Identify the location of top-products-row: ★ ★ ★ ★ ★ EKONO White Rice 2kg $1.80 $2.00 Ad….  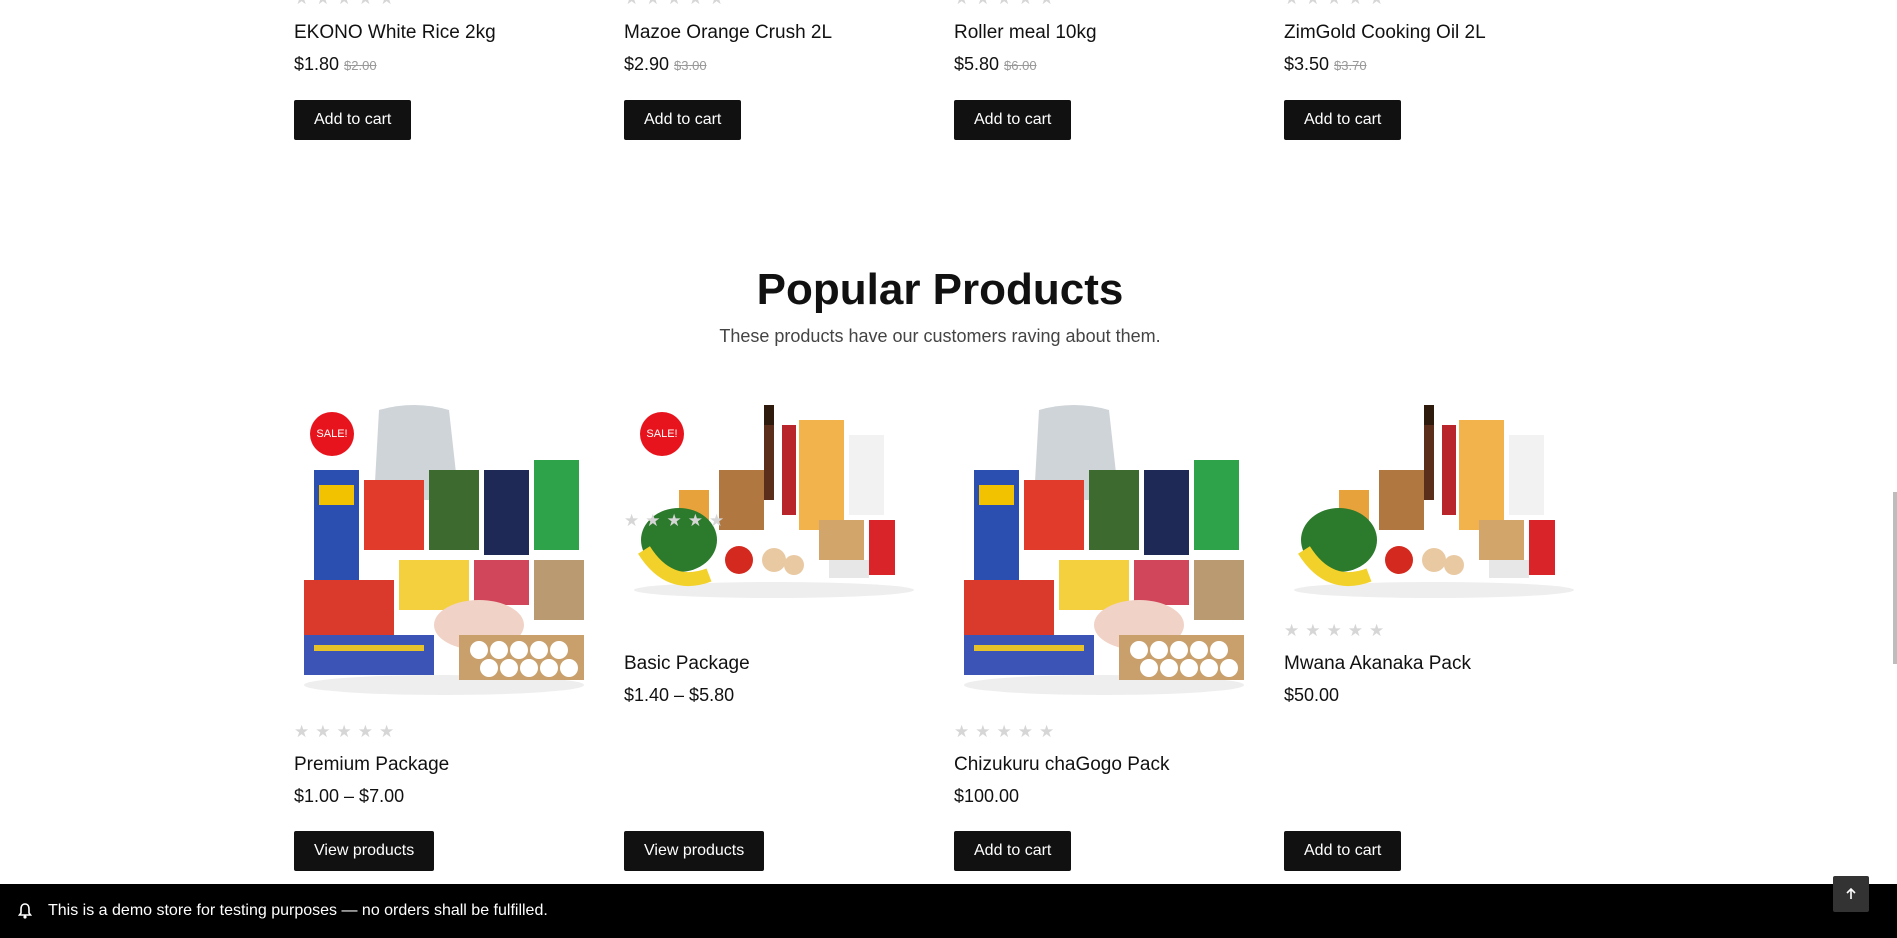
(954, 75).